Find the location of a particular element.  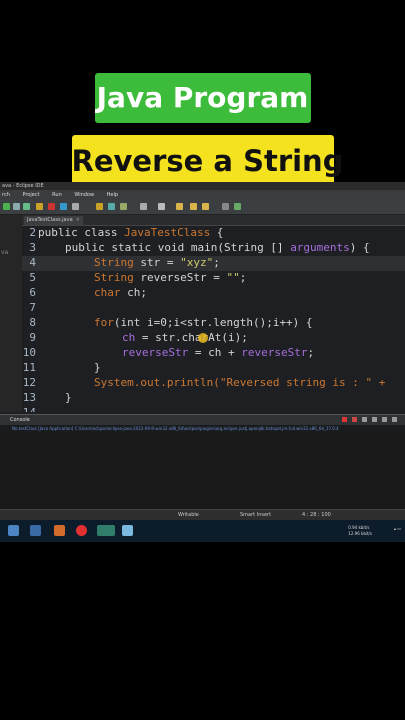

line-number: 4 is located at coordinates (32, 262).